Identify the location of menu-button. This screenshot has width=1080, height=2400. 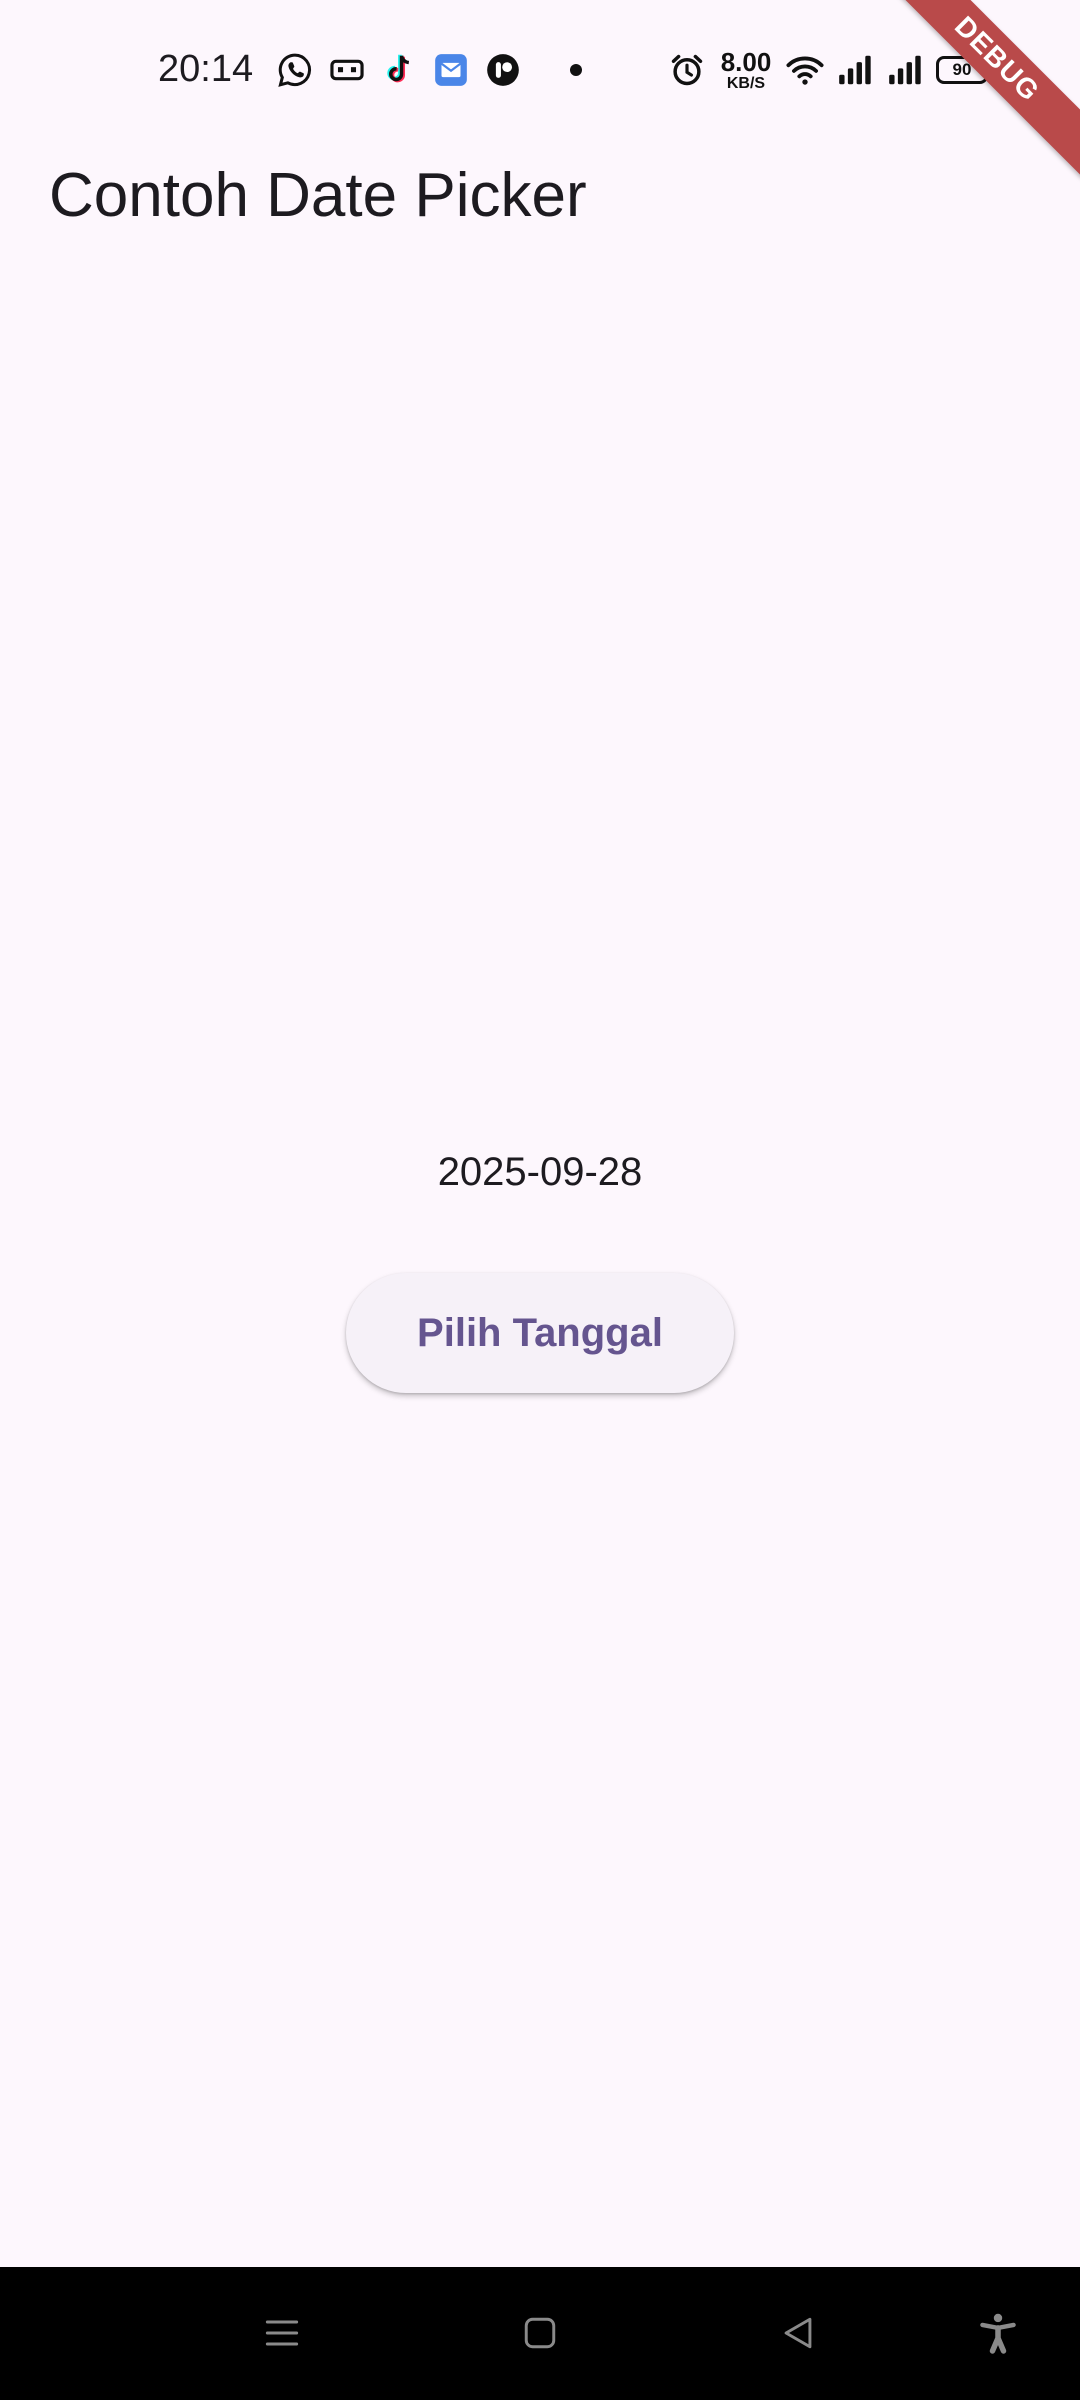
(282, 2333).